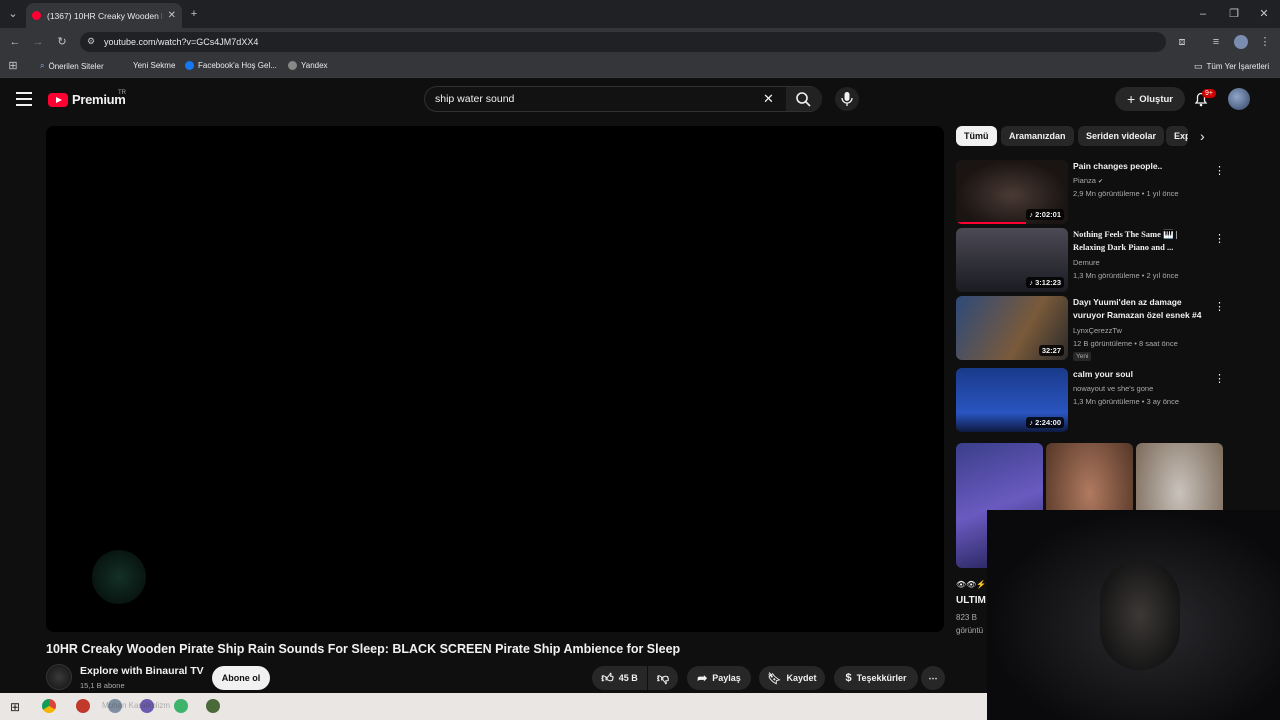 The width and height of the screenshot is (1280, 720). I want to click on close-window-icon: ✕, so click(1264, 14).